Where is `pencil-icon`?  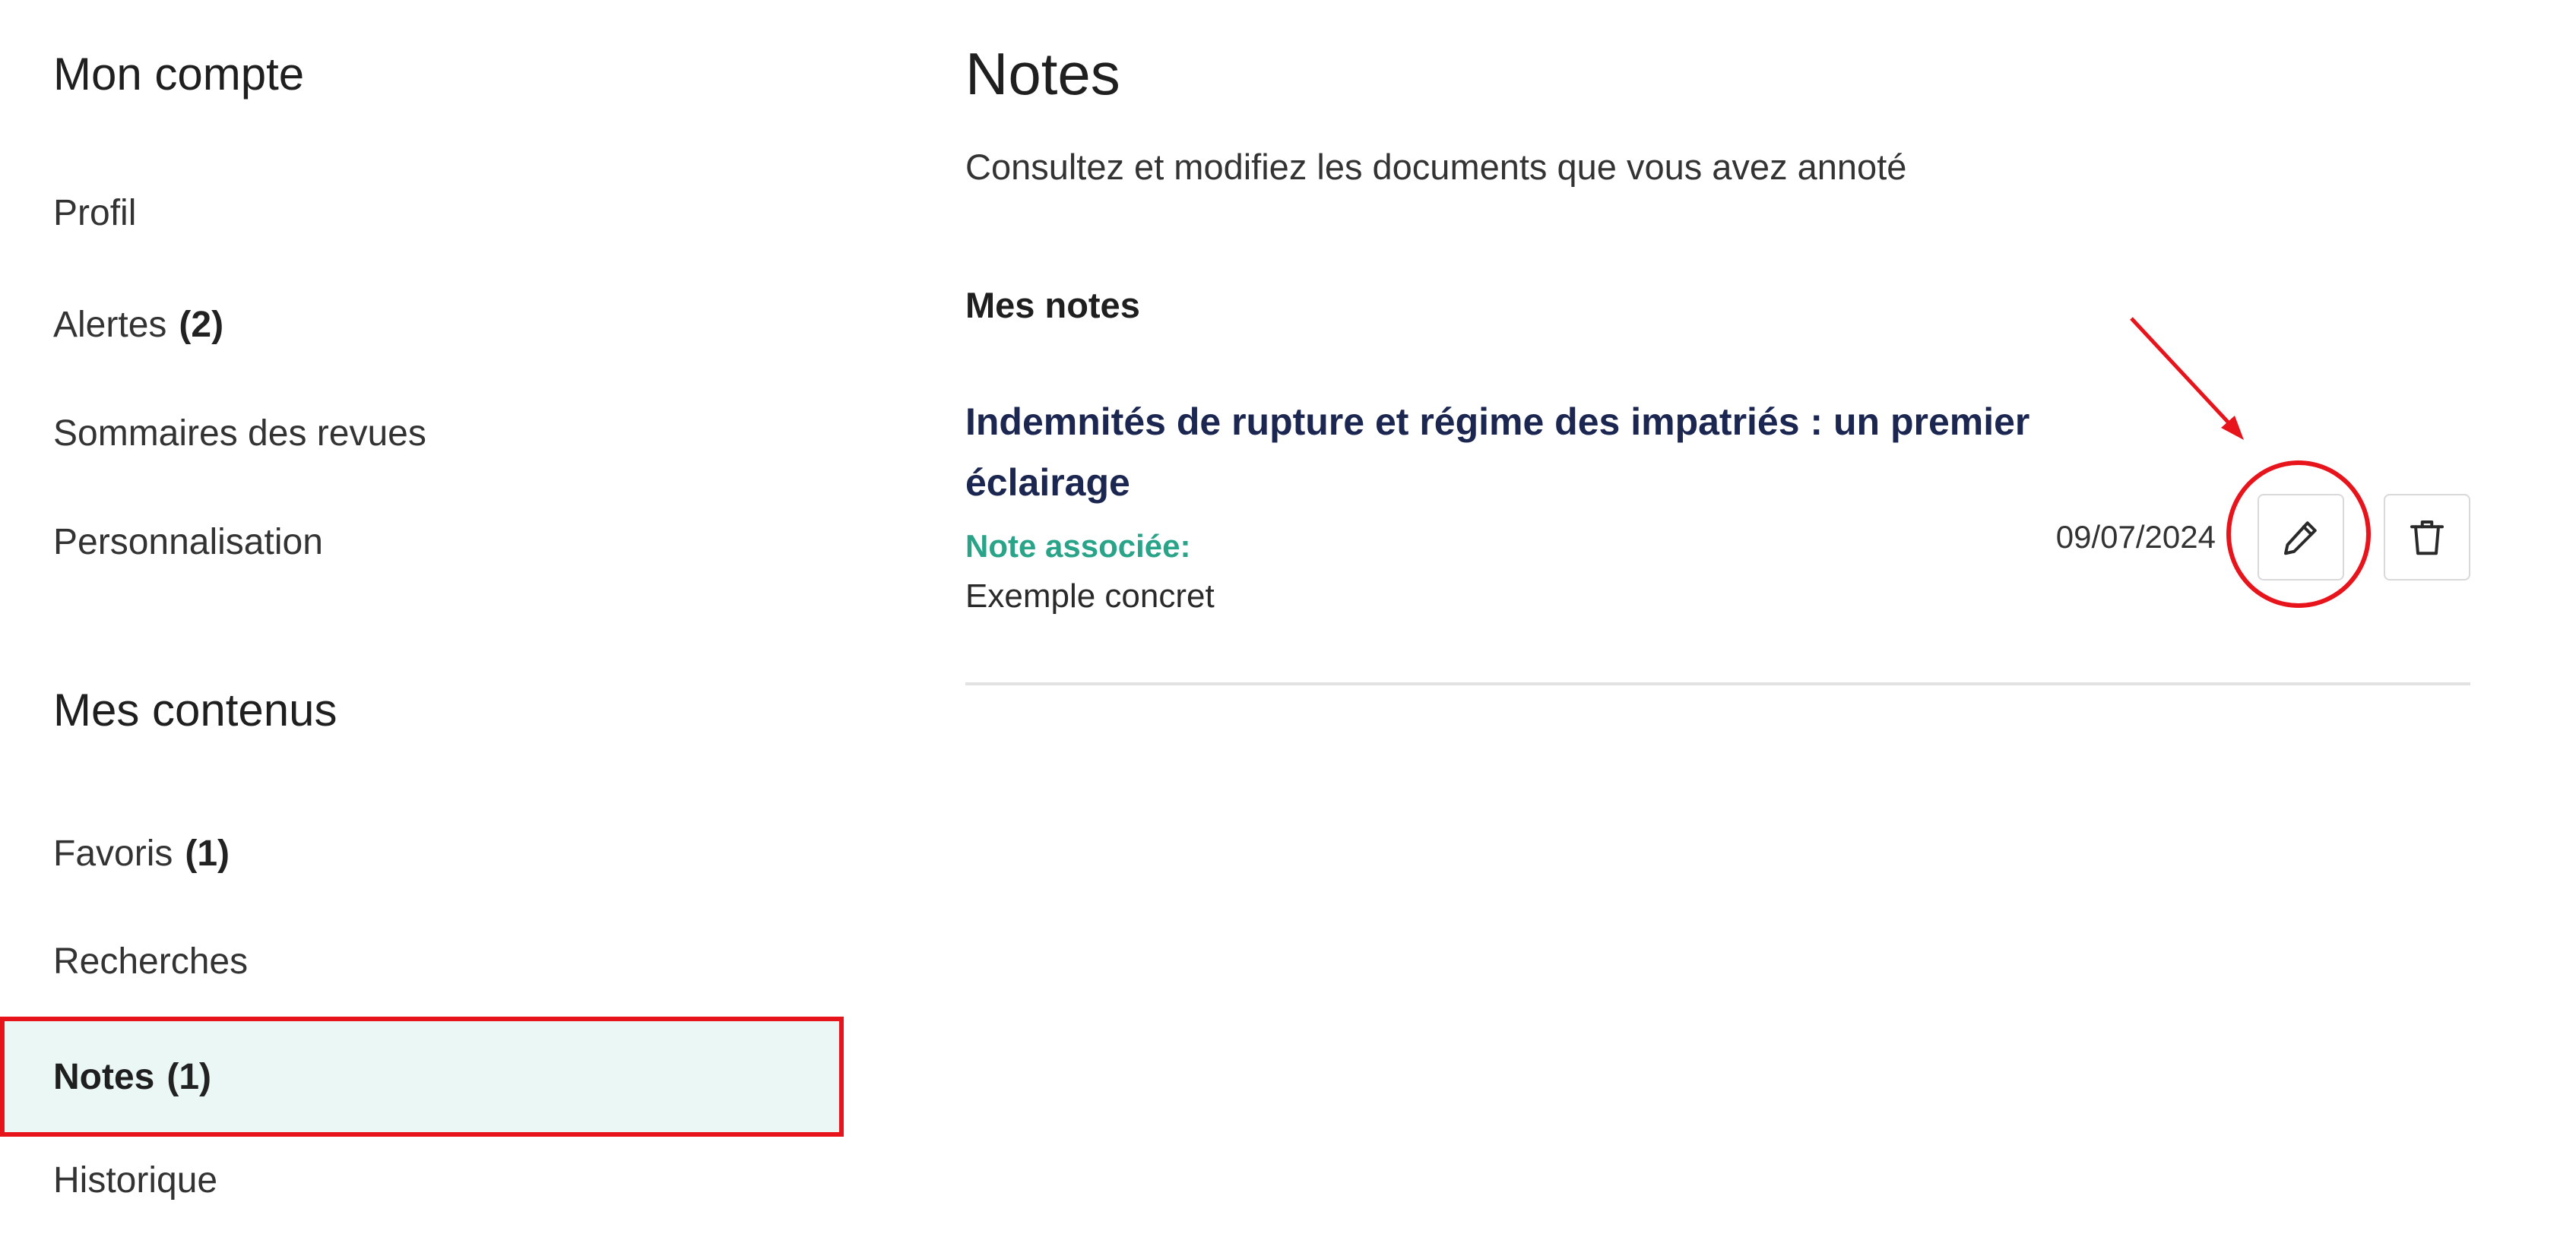 pencil-icon is located at coordinates (2300, 538).